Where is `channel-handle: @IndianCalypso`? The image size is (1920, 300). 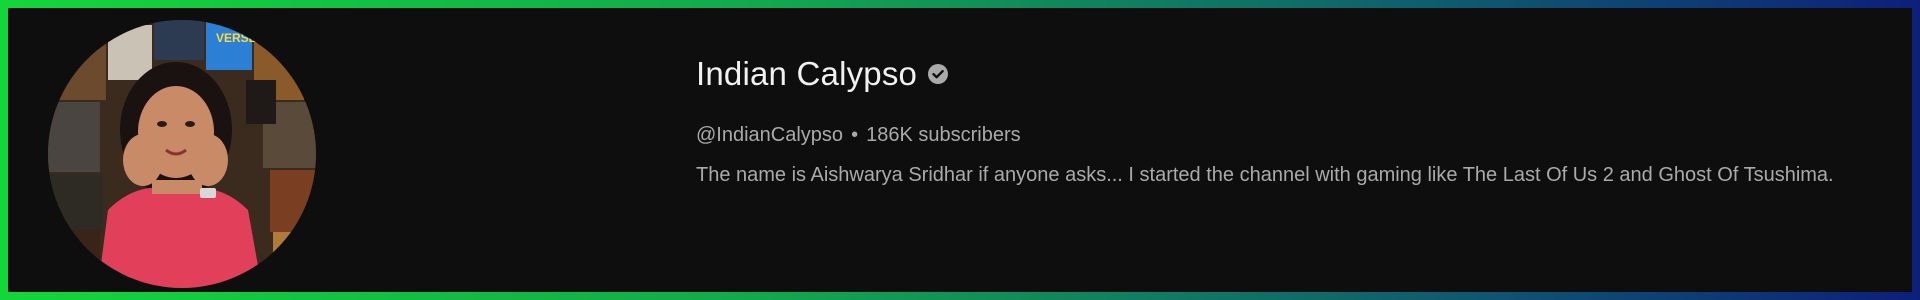
channel-handle: @IndianCalypso is located at coordinates (770, 135).